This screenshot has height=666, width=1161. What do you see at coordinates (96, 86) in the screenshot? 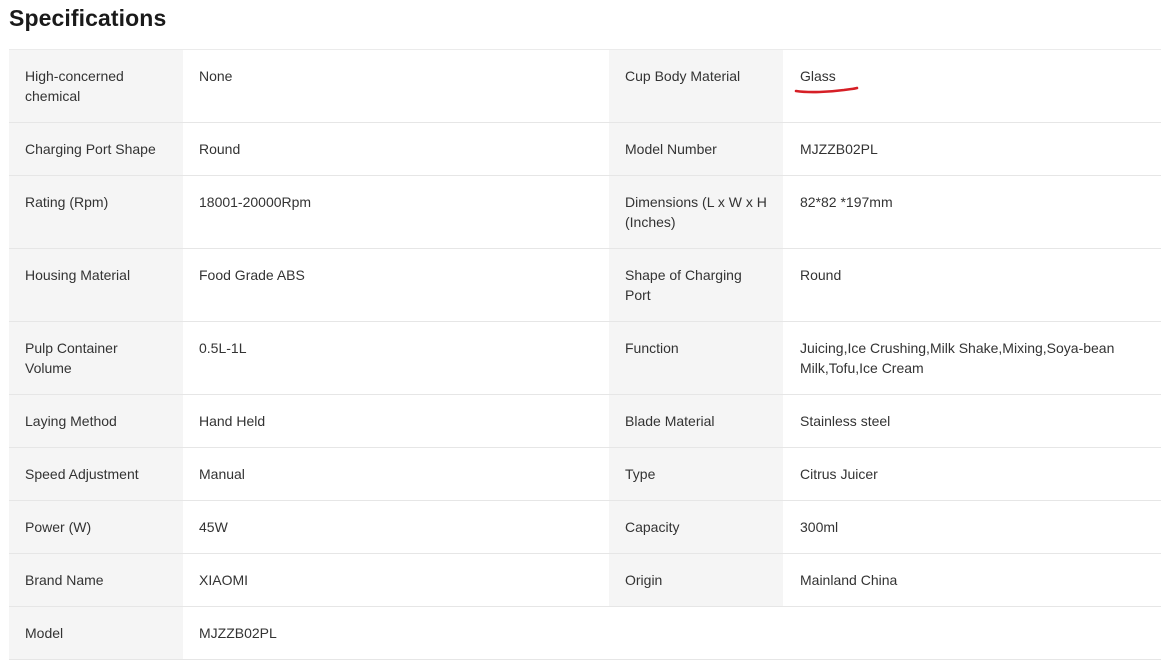
I see `spec-key: High-concerned chemical` at bounding box center [96, 86].